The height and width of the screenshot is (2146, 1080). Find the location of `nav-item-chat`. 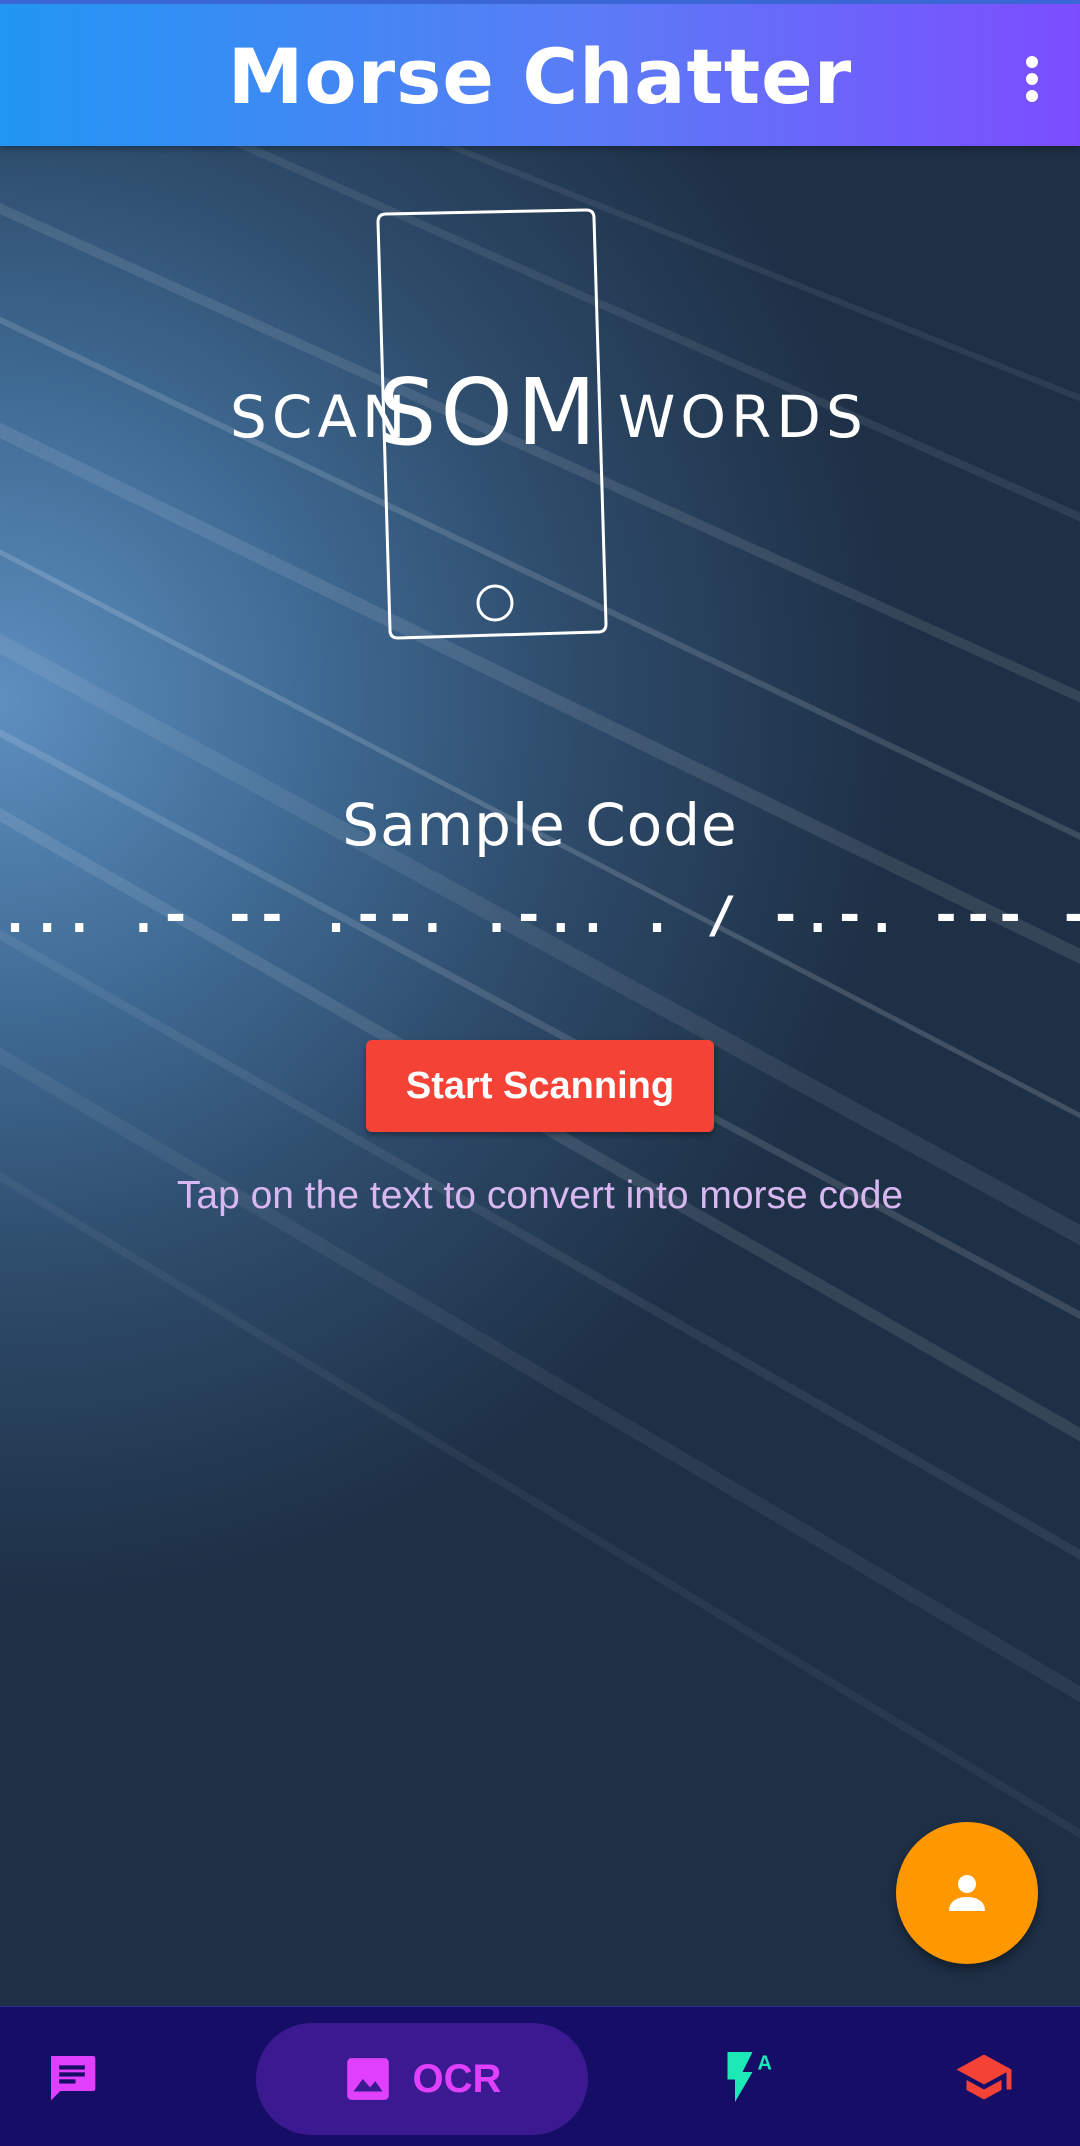

nav-item-chat is located at coordinates (72, 2076).